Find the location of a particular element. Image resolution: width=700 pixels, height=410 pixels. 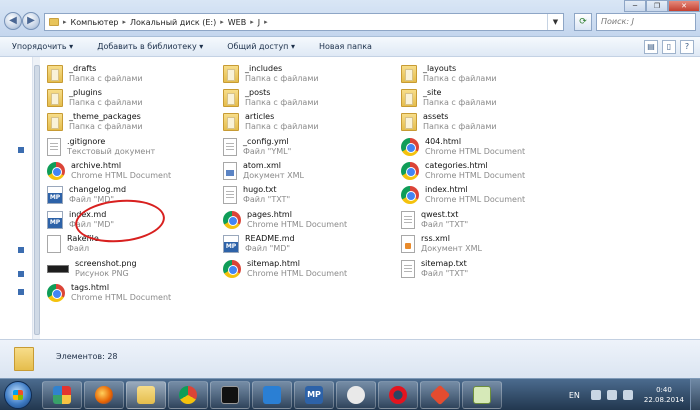

list-item: assets Папка с файлами is located at coordinates (486, 122).